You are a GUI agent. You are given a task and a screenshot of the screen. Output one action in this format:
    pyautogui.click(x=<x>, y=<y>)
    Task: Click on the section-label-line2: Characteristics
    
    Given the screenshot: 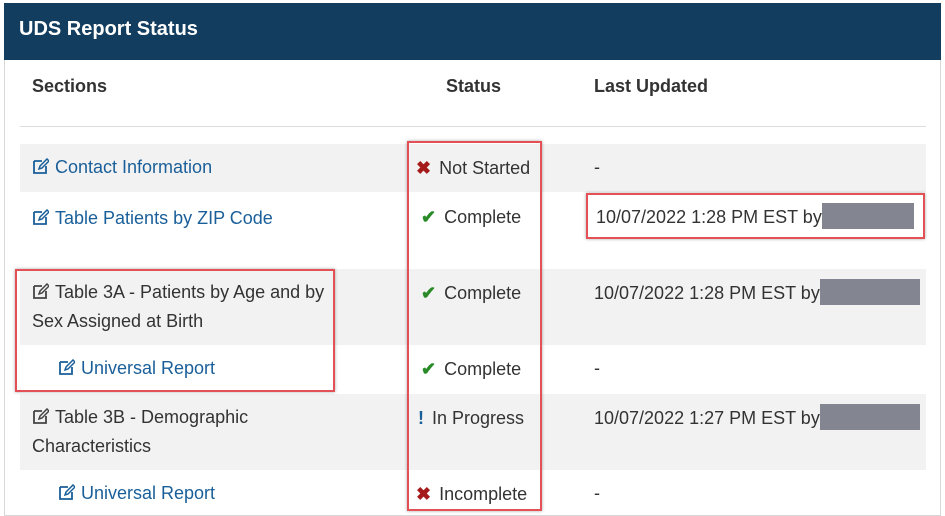 What is the action you would take?
    pyautogui.click(x=92, y=446)
    